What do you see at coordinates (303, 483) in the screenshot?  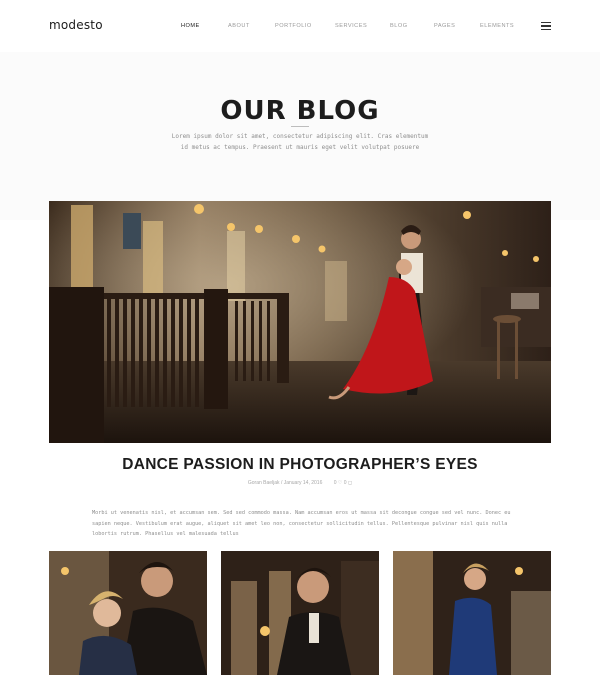 I see `post-date: January 14, 2016` at bounding box center [303, 483].